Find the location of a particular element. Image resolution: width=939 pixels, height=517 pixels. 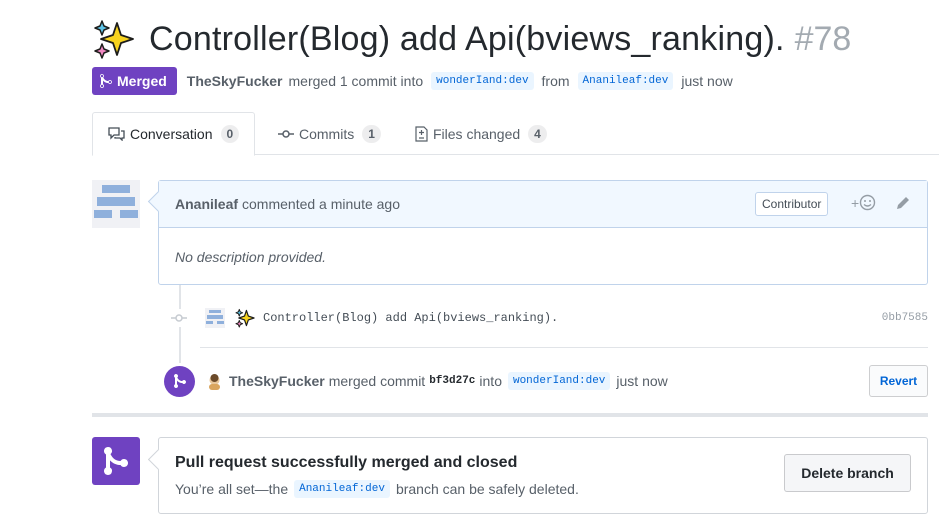

head-ref: Ananileaf:dev is located at coordinates (625, 81).